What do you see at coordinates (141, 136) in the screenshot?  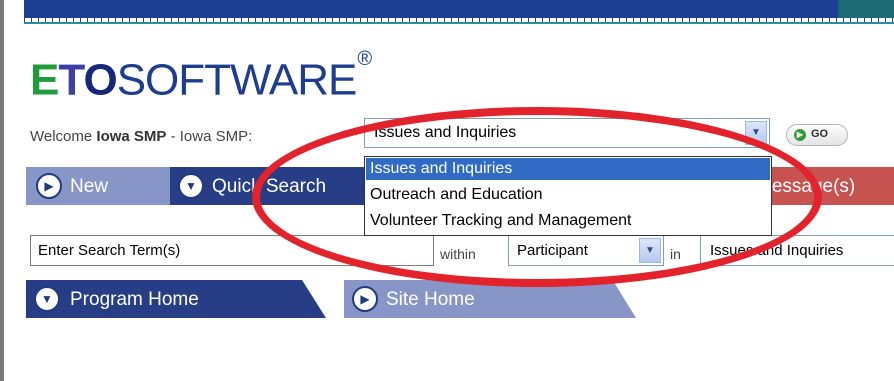 I see `welcome-text: Welcome Iowa SMP - Iowa SMP:` at bounding box center [141, 136].